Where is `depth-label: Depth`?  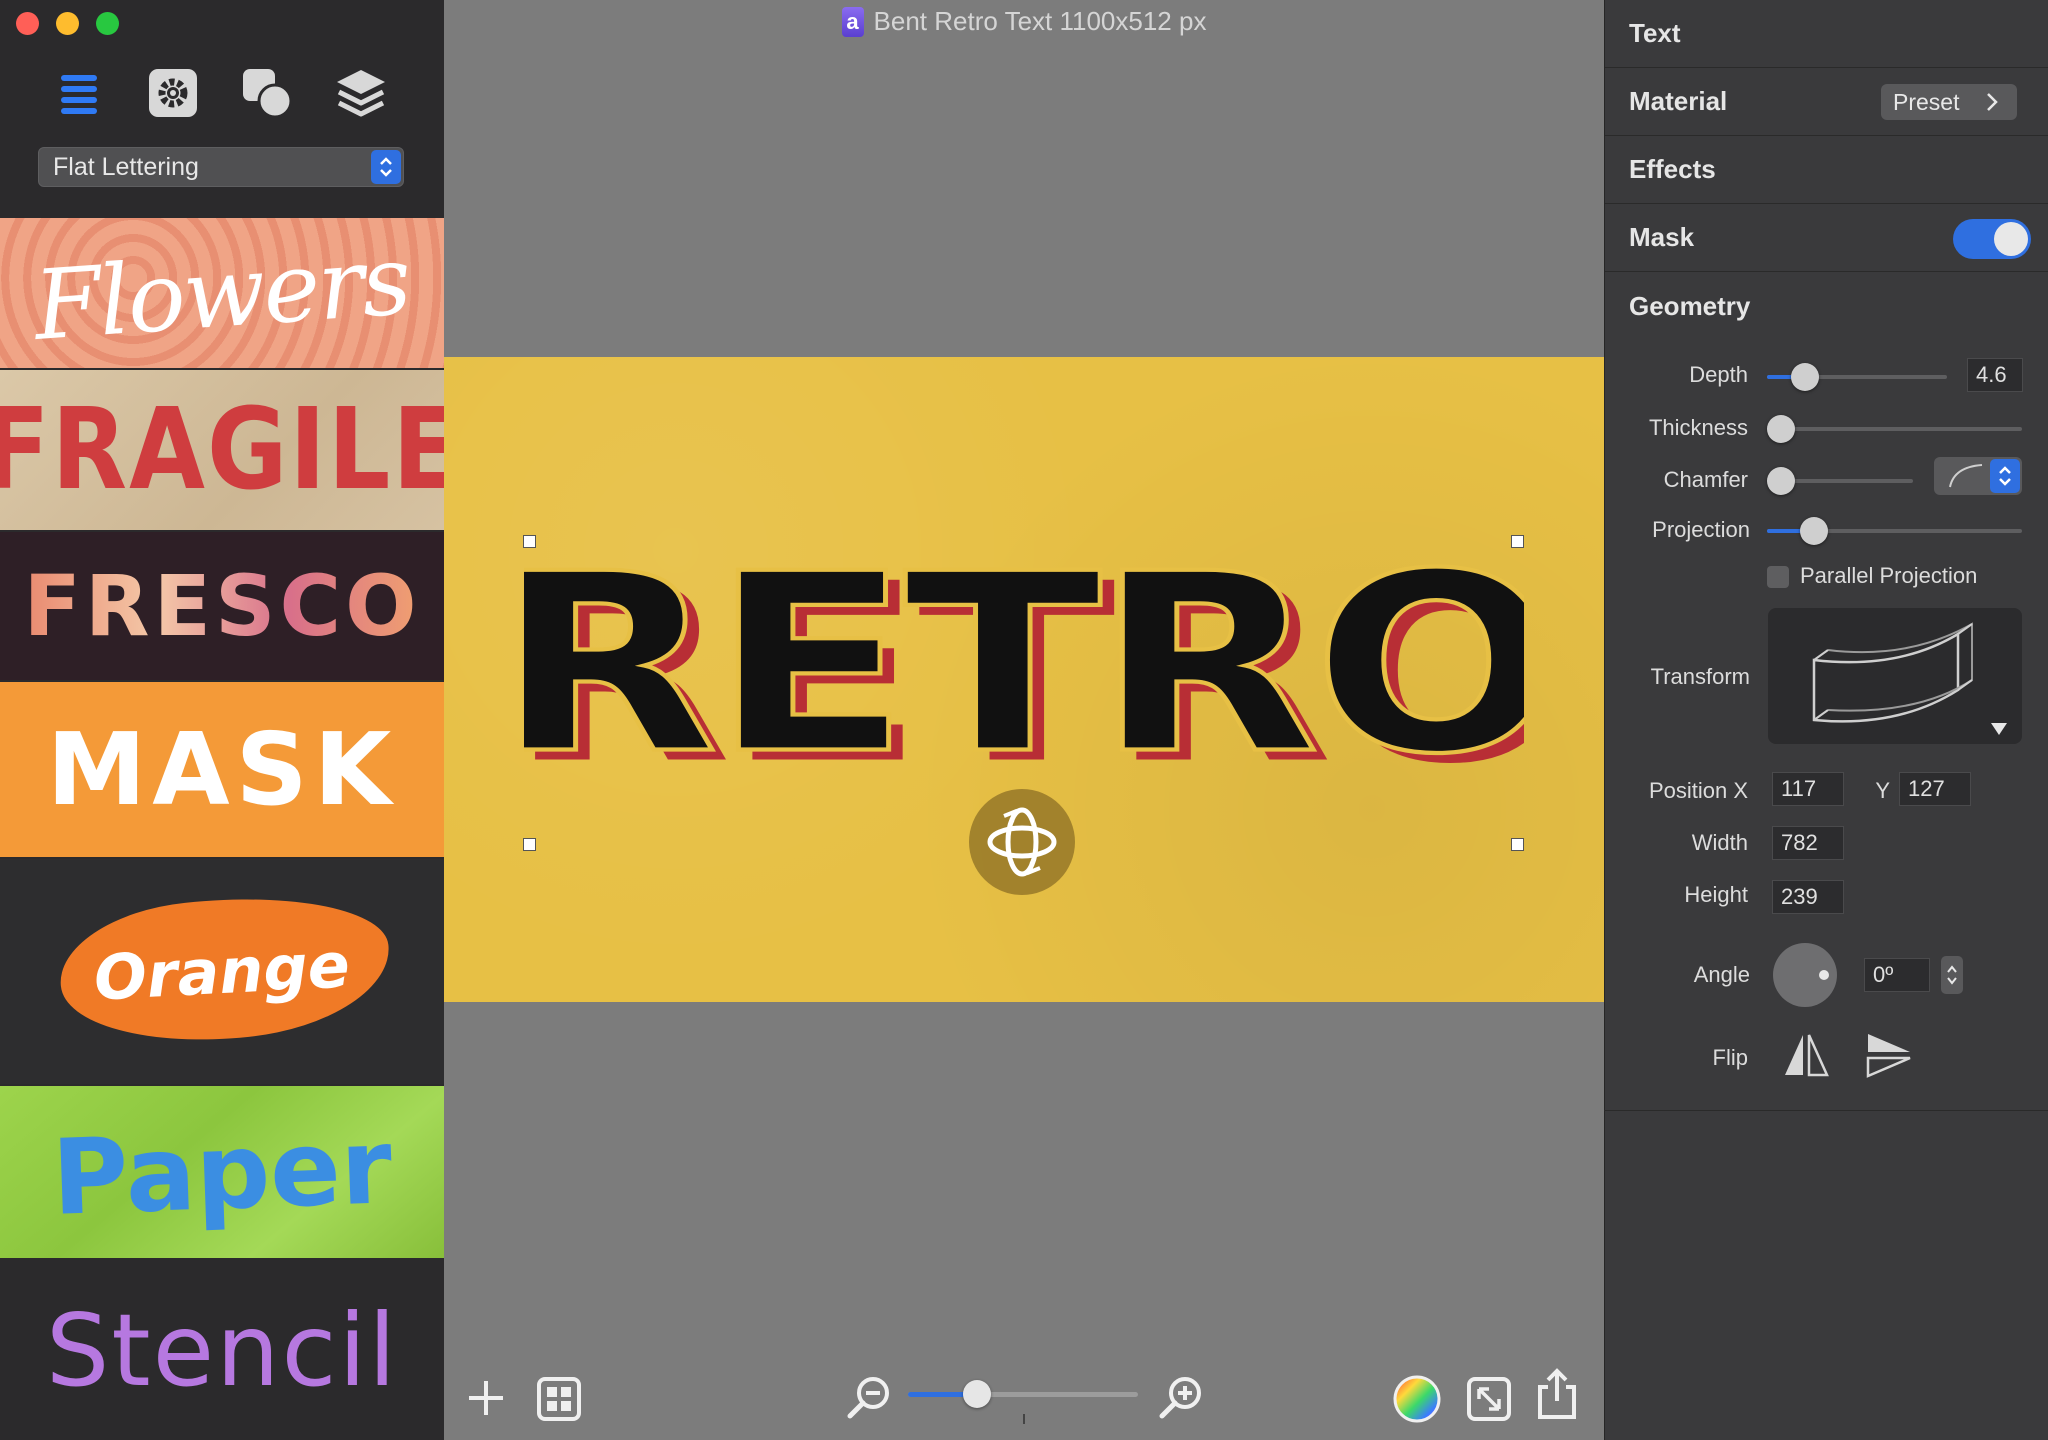 depth-label: Depth is located at coordinates (1718, 374).